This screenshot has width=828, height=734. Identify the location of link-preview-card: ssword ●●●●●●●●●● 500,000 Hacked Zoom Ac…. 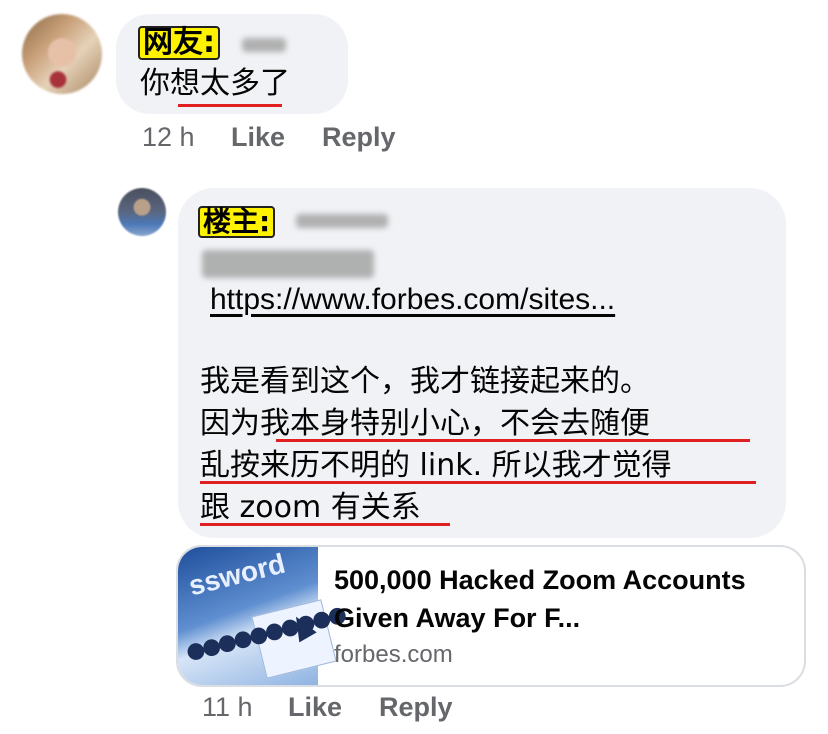
(491, 616).